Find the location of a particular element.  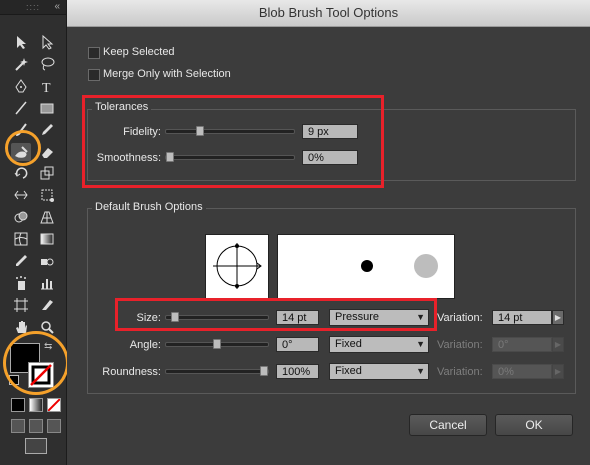

blend-tool-button is located at coordinates (47, 261).